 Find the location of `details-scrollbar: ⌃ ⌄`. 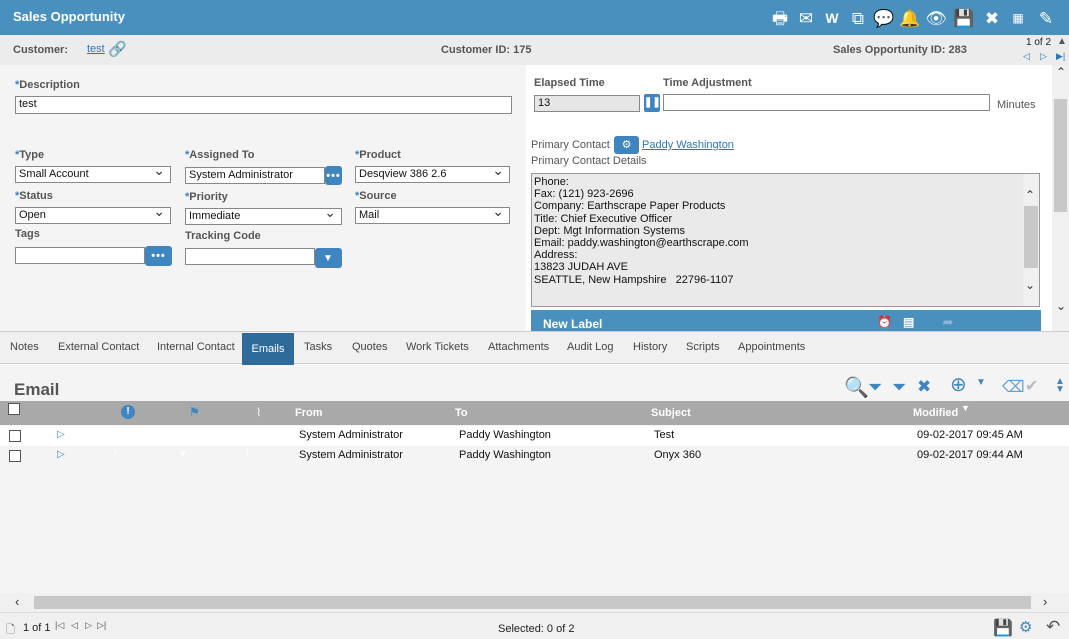

details-scrollbar: ⌃ ⌄ is located at coordinates (1031, 240).